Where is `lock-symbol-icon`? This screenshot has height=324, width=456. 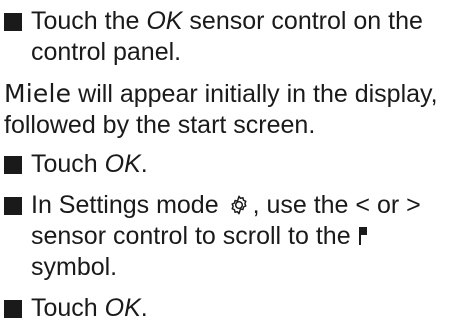
lock-symbol-icon is located at coordinates (362, 236).